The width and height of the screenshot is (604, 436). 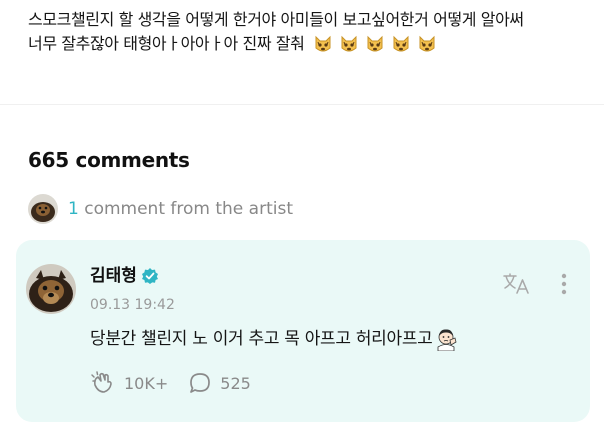 I want to click on reply-button: 525, so click(x=219, y=383).